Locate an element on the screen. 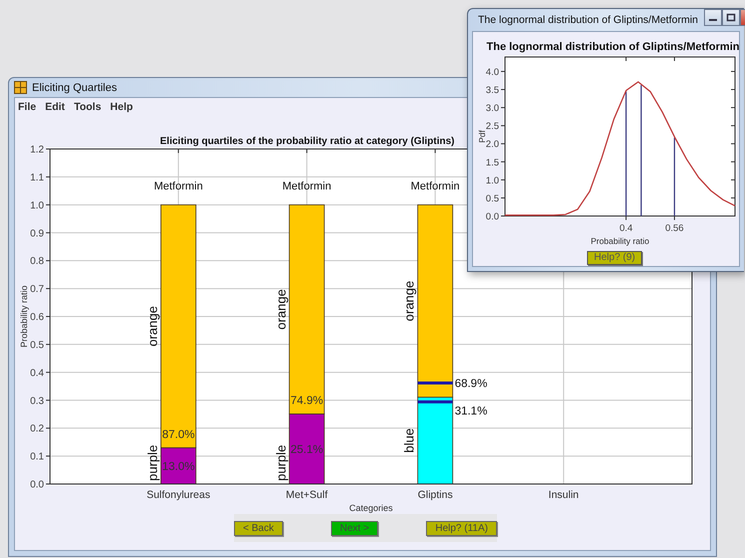  maximize-icon is located at coordinates (731, 17).